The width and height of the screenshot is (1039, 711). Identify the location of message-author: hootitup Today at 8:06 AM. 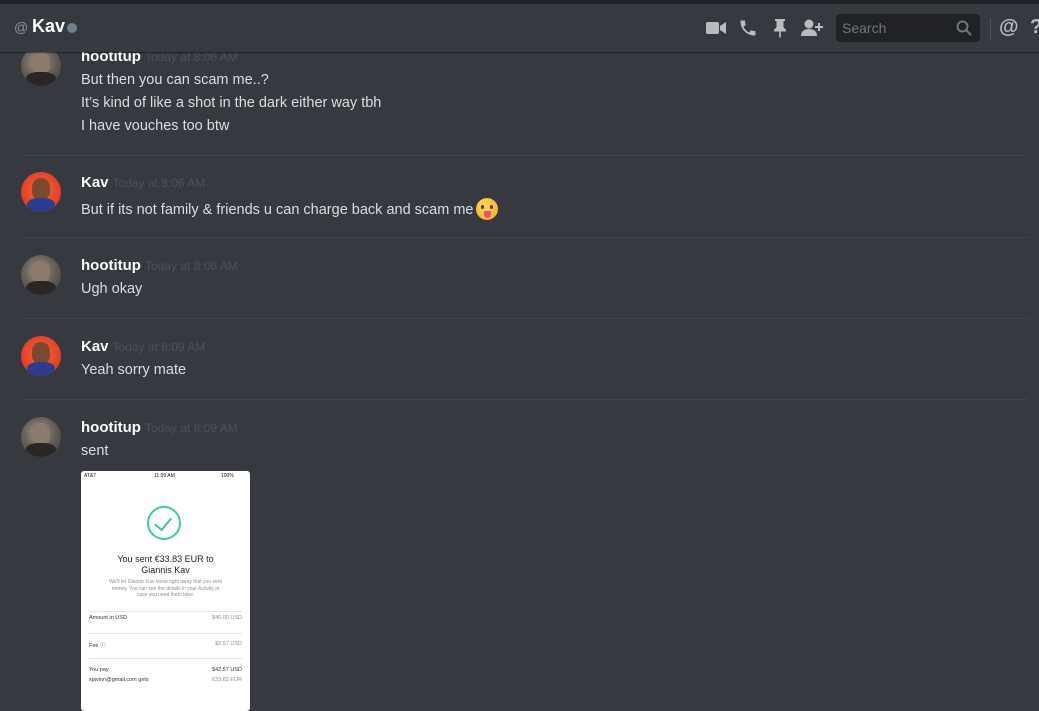
(159, 265).